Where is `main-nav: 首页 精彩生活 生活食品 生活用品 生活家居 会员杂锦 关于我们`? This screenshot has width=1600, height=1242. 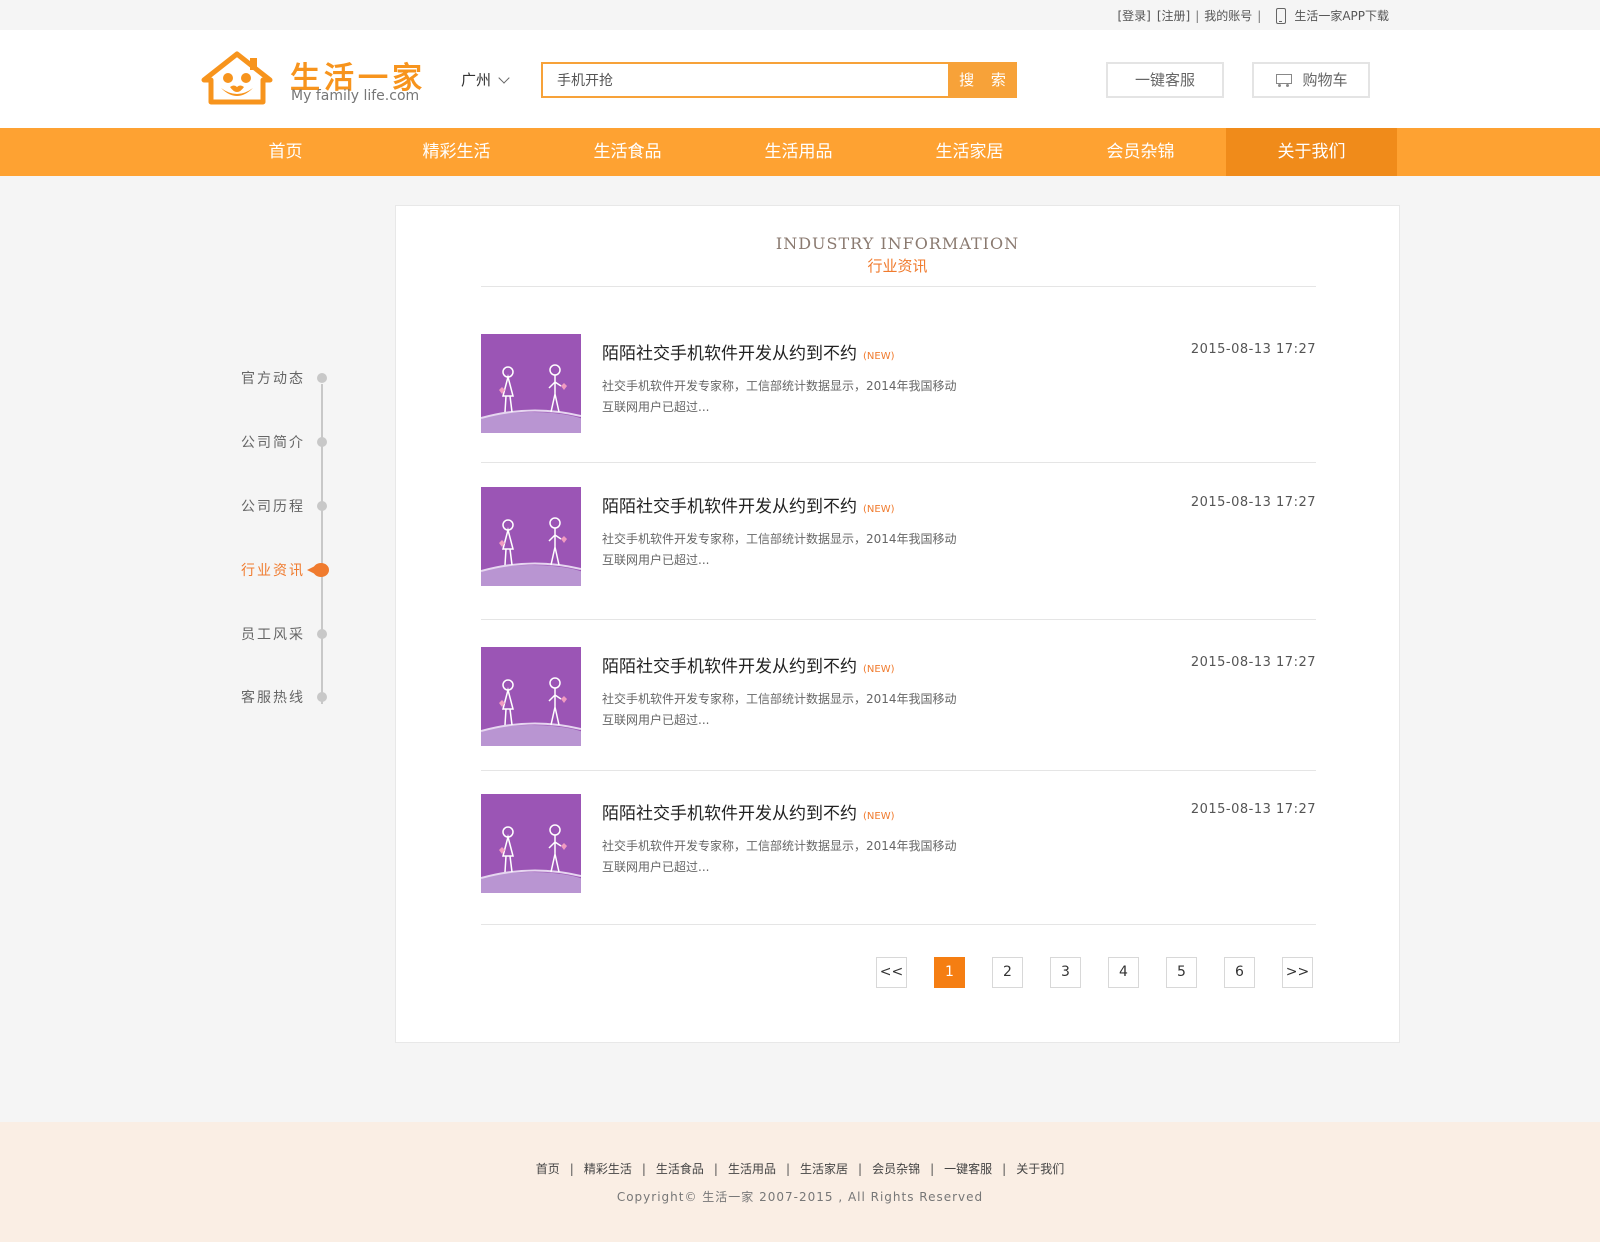 main-nav: 首页 精彩生活 生活食品 生活用品 生活家居 会员杂锦 关于我们 is located at coordinates (800, 152).